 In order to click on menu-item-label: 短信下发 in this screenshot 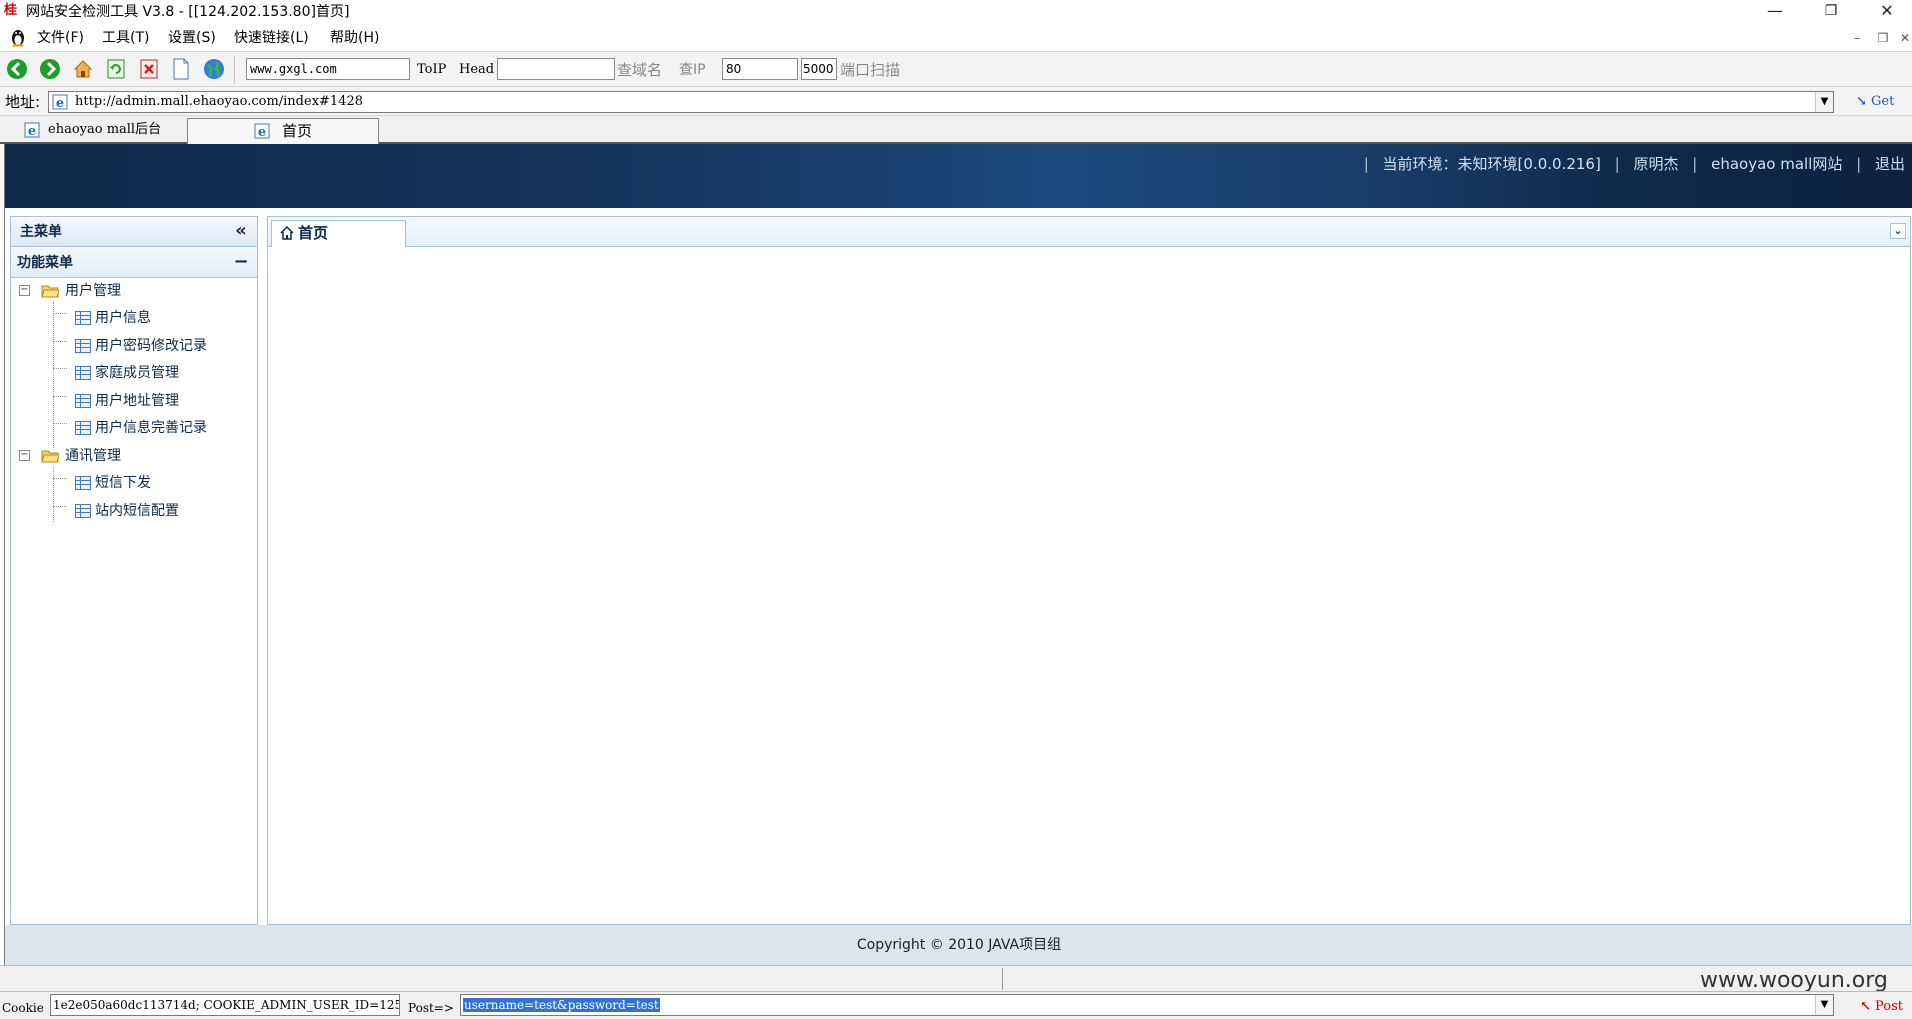, I will do `click(123, 483)`.